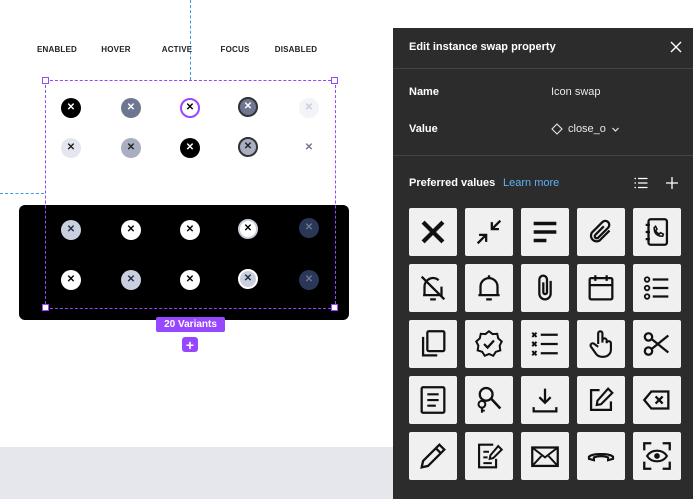 This screenshot has width=693, height=499. I want to click on name-label: Name, so click(424, 92).